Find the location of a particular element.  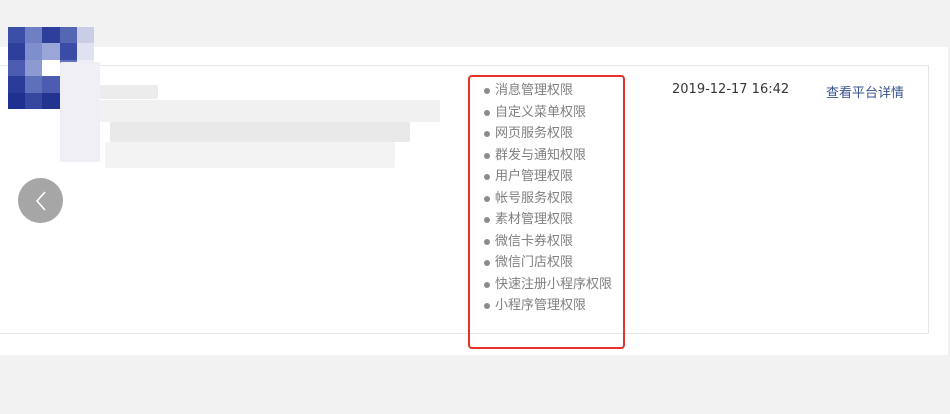

annotation-highlight-box is located at coordinates (546, 212).